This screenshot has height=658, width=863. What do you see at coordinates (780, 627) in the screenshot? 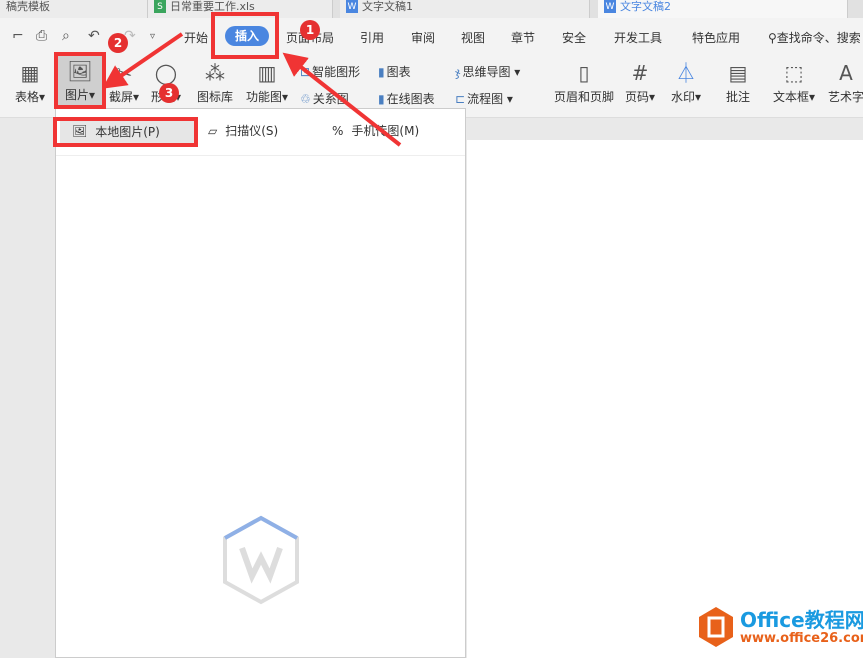
I see `office26-watermark: Office教程网 www.office26.com` at bounding box center [780, 627].